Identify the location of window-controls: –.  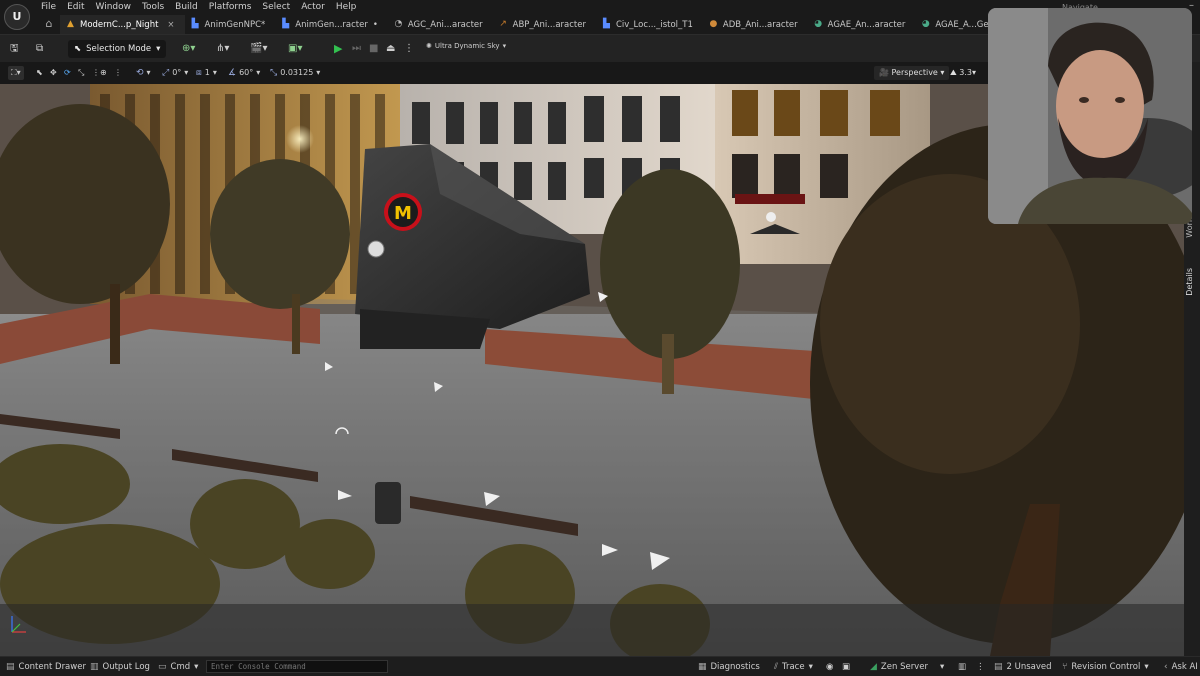
(1191, 5).